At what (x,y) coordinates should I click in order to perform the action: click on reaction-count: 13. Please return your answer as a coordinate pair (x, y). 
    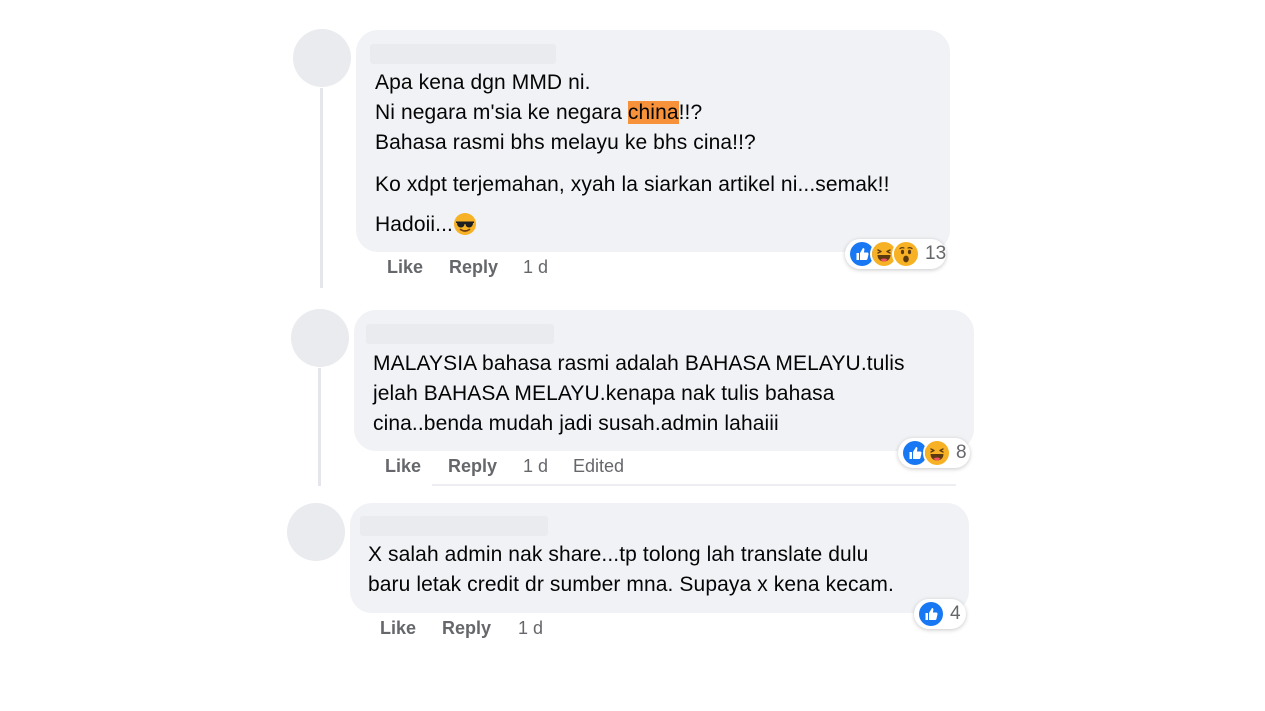
    Looking at the image, I should click on (936, 253).